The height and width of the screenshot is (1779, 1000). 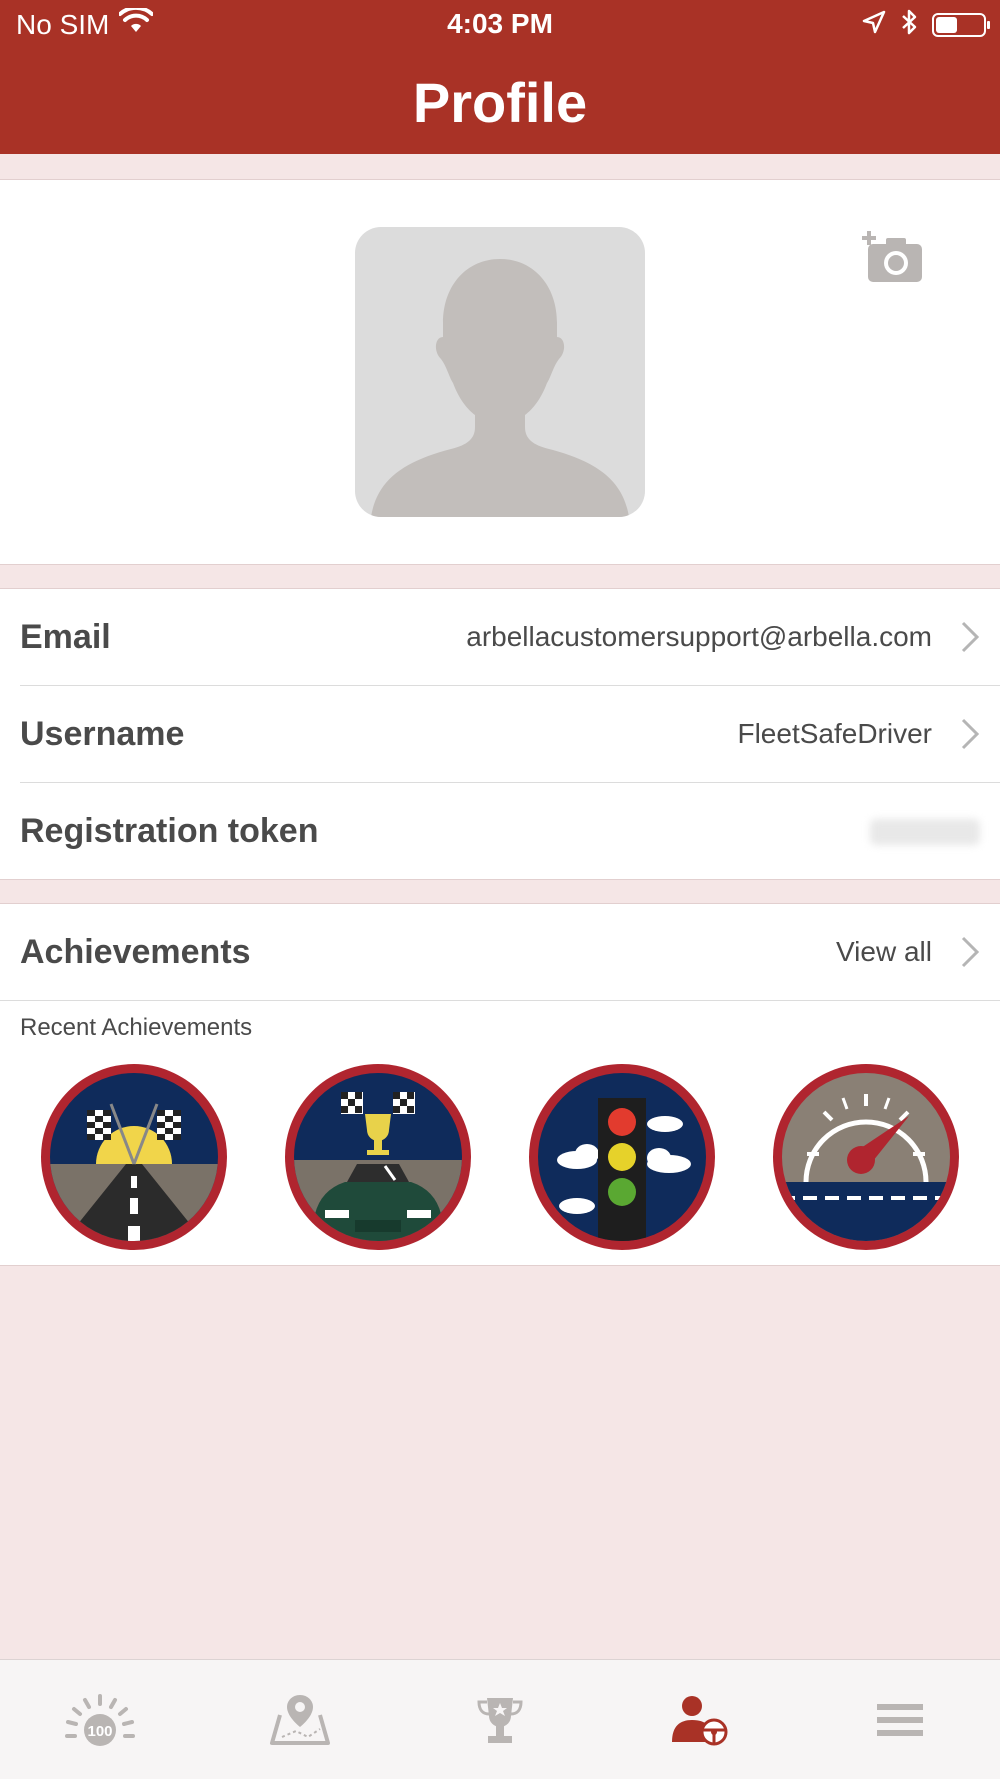 I want to click on registration-token-value-redacted, so click(x=925, y=832).